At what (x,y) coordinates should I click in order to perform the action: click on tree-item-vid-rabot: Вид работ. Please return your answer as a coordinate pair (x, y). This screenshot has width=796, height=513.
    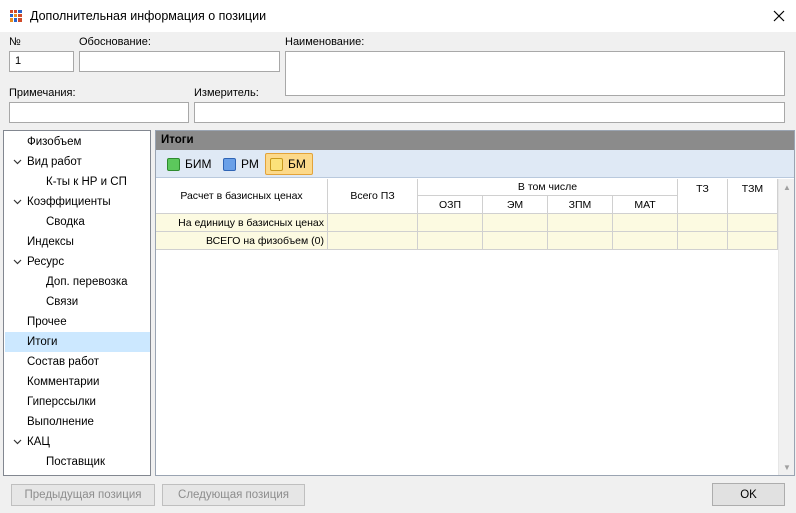
    Looking at the image, I should click on (77, 162).